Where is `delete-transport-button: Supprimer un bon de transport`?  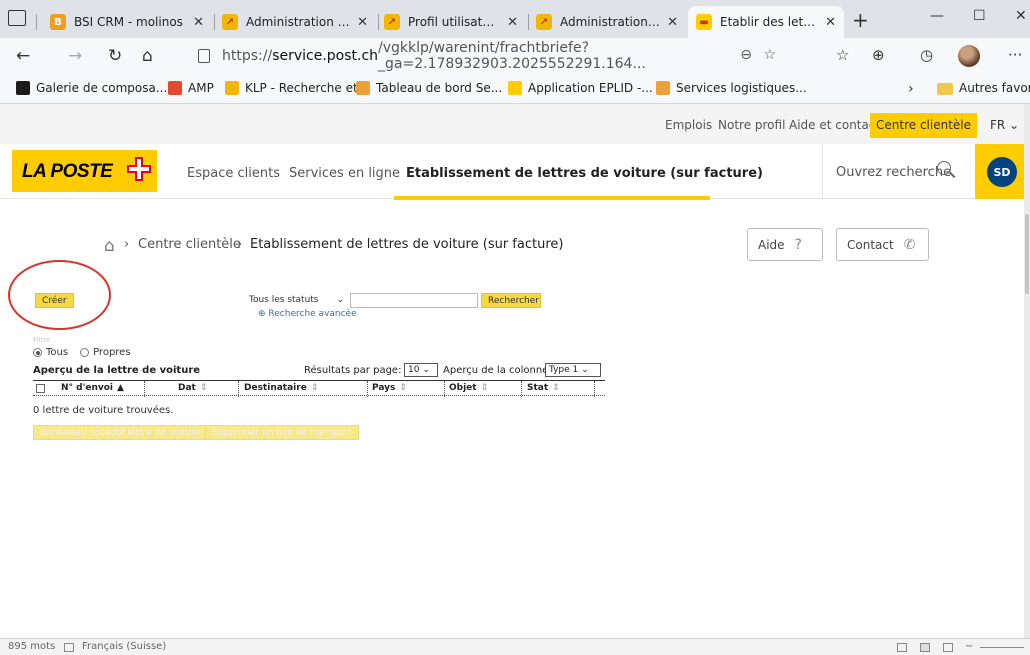 delete-transport-button: Supprimer un bon de transport is located at coordinates (282, 432).